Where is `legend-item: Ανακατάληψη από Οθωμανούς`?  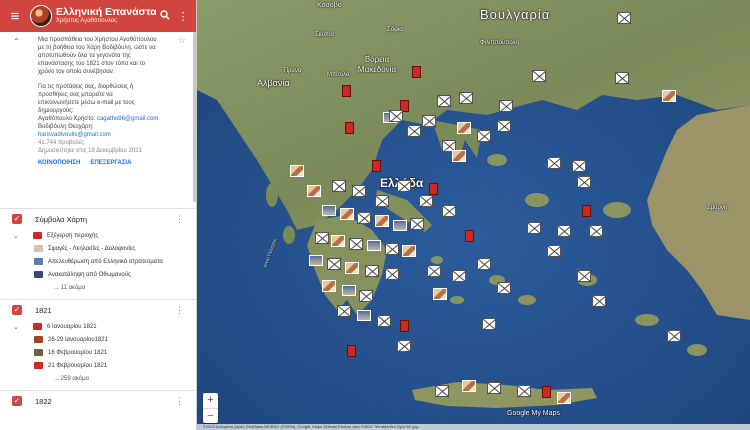 legend-item: Ανακατάληψη από Οθωμανούς is located at coordinates (98, 274).